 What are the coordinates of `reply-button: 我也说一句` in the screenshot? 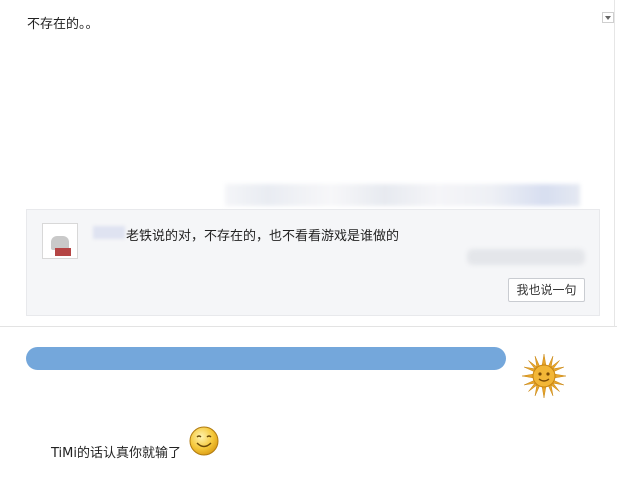 It's located at (546, 290).